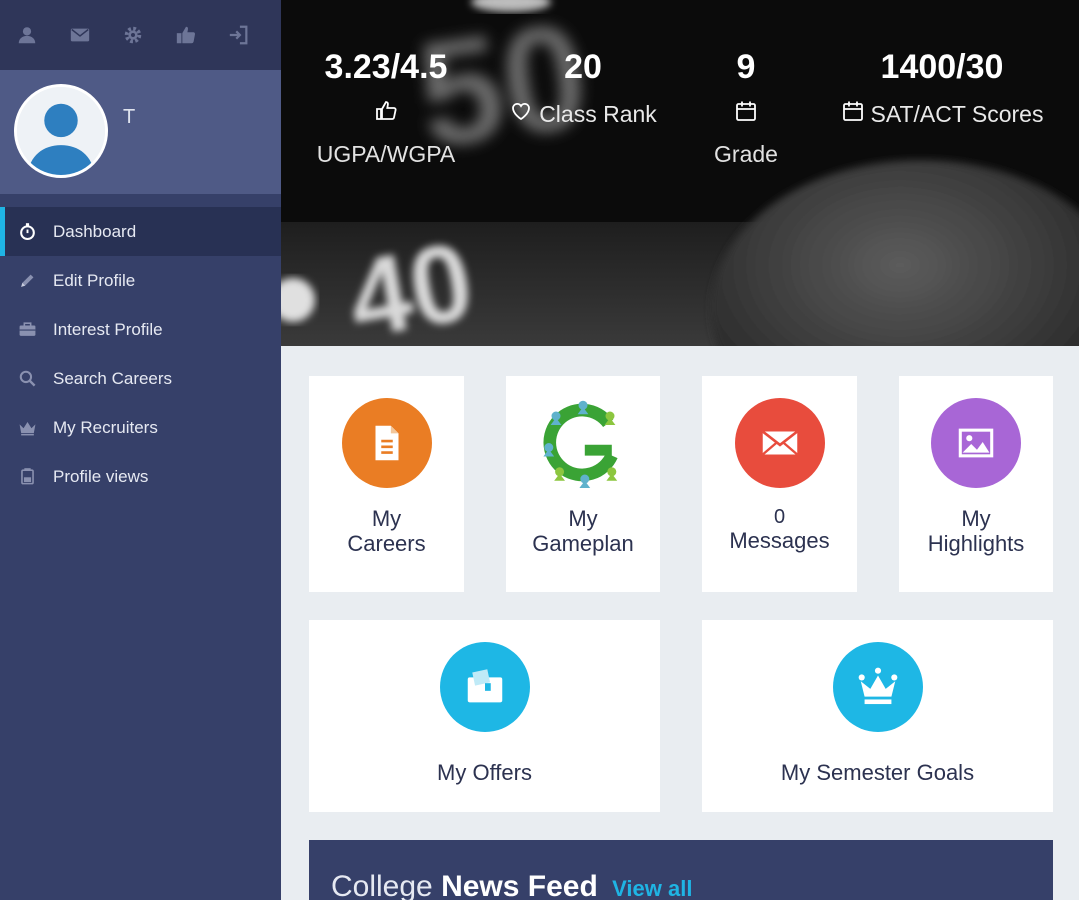 Image resolution: width=1079 pixels, height=900 pixels. What do you see at coordinates (521, 114) in the screenshot?
I see `heart-icon` at bounding box center [521, 114].